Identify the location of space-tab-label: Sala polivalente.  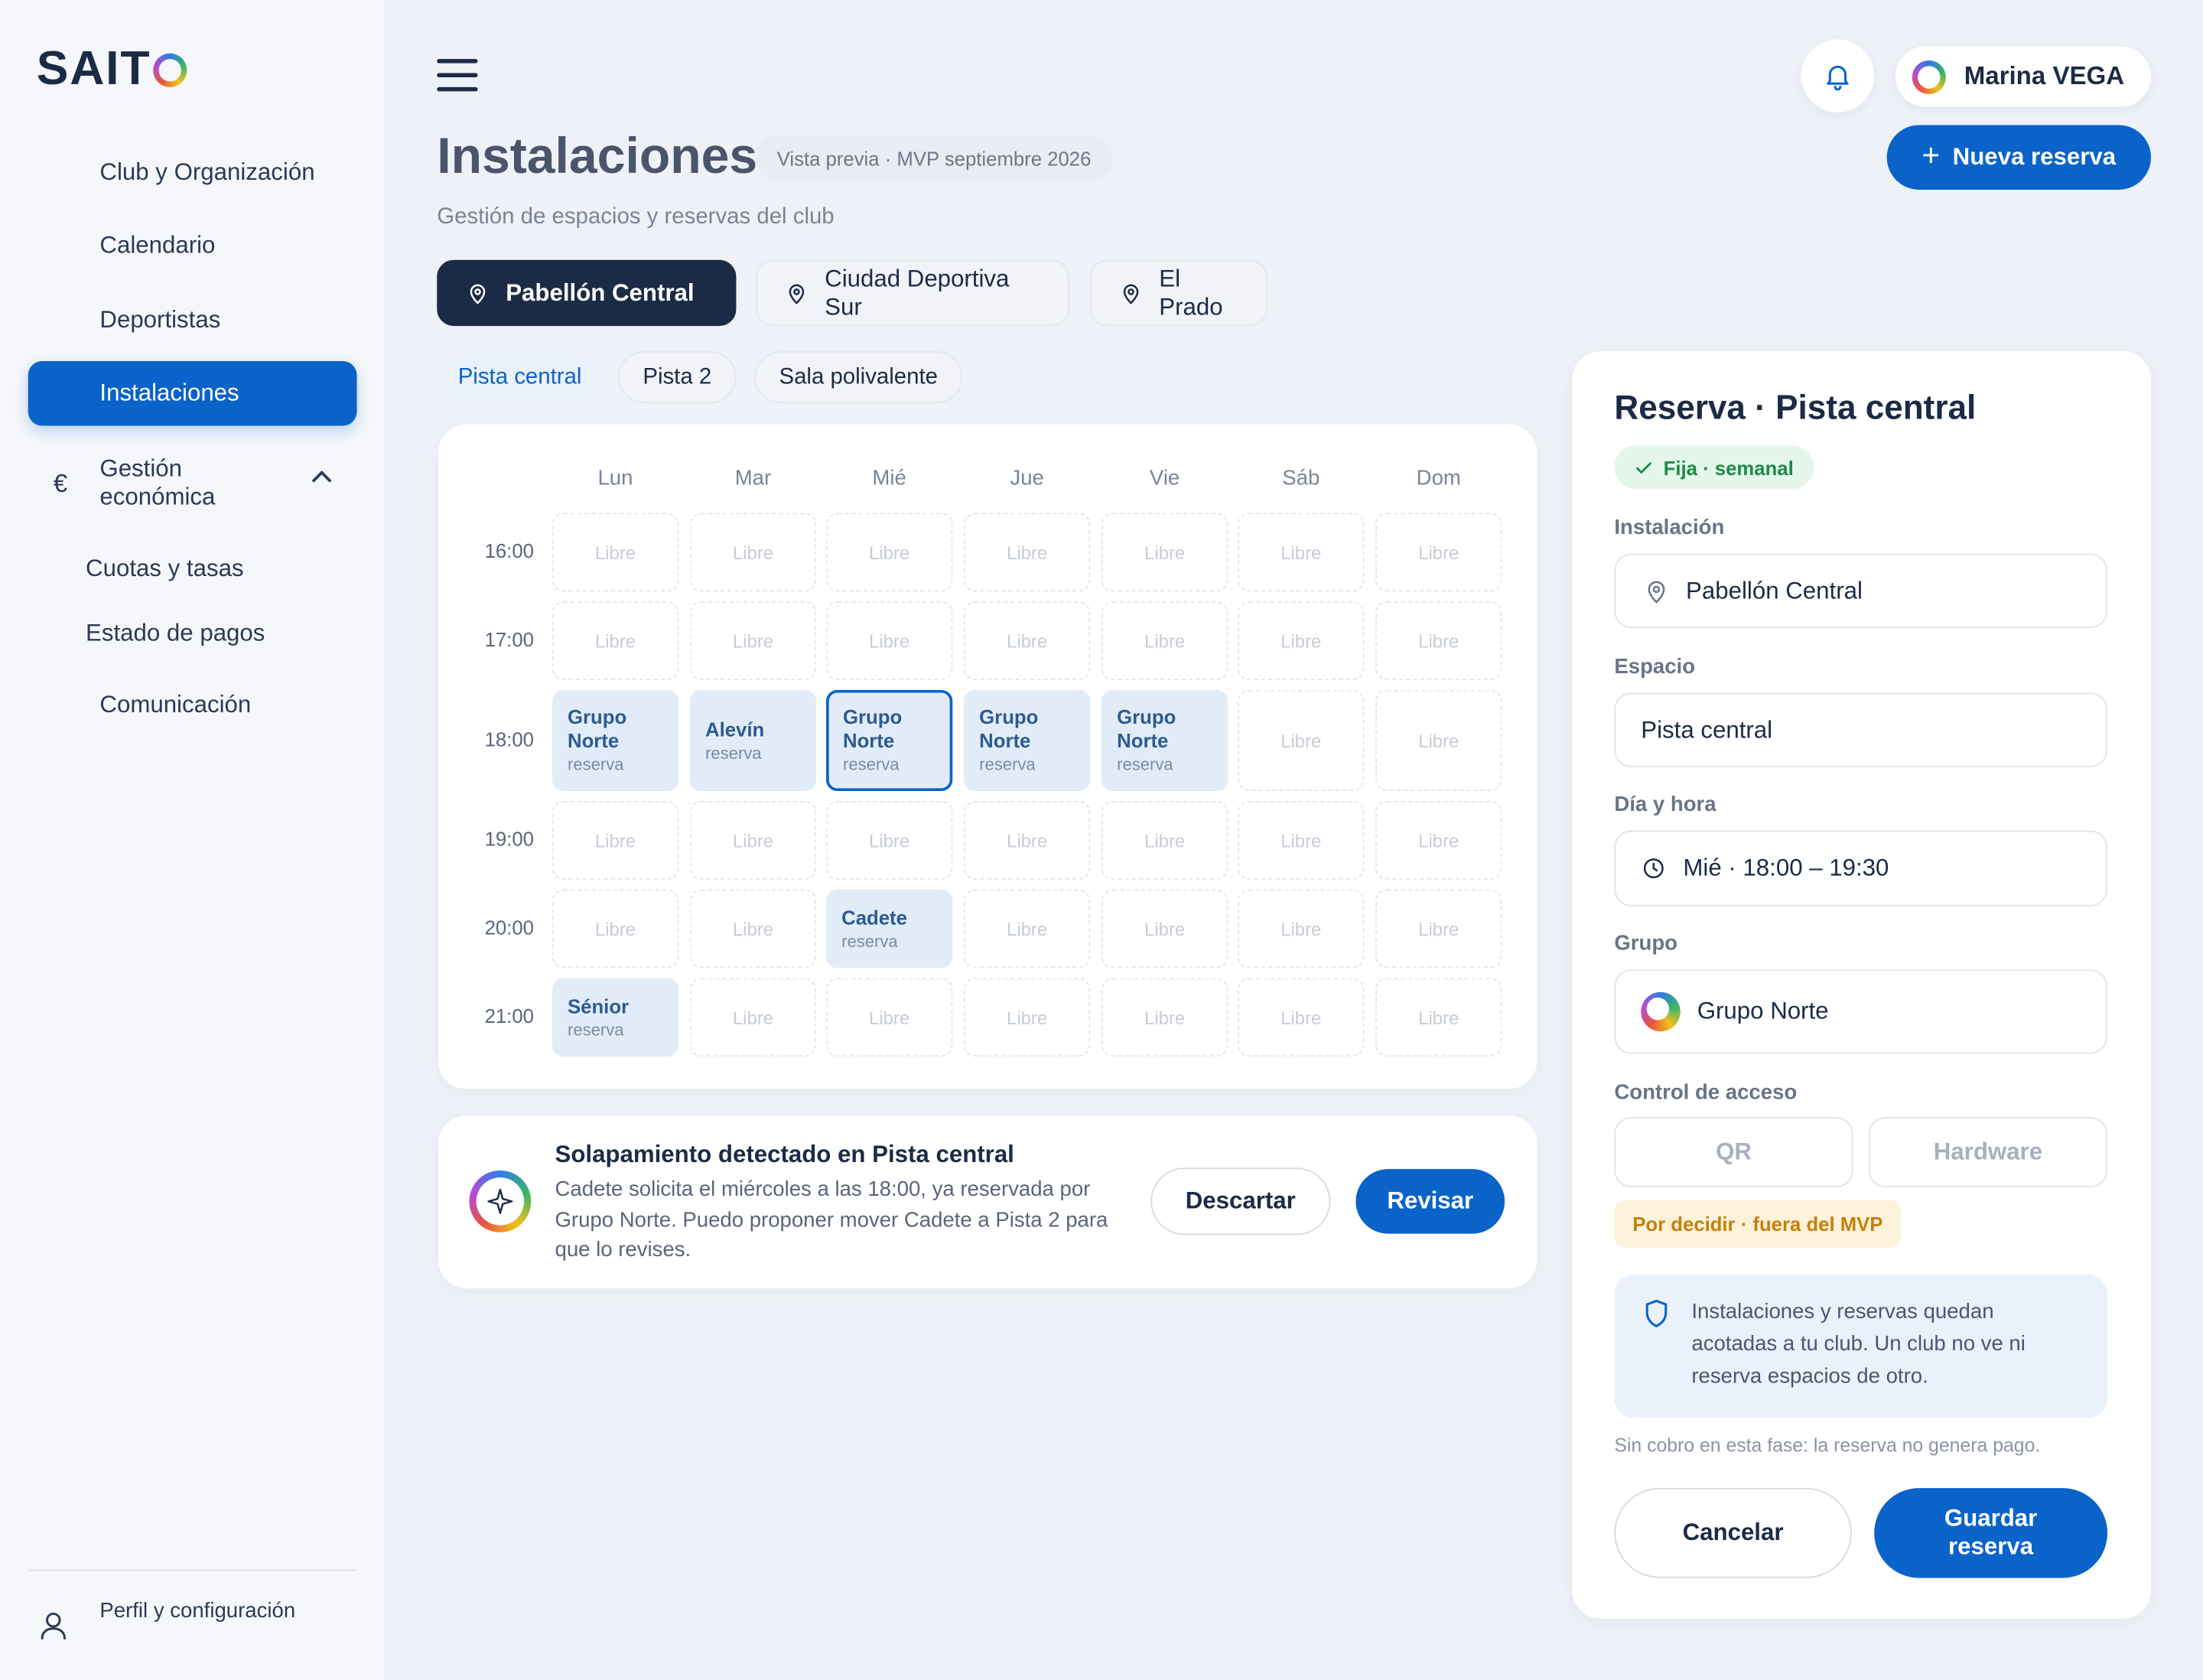
(859, 376).